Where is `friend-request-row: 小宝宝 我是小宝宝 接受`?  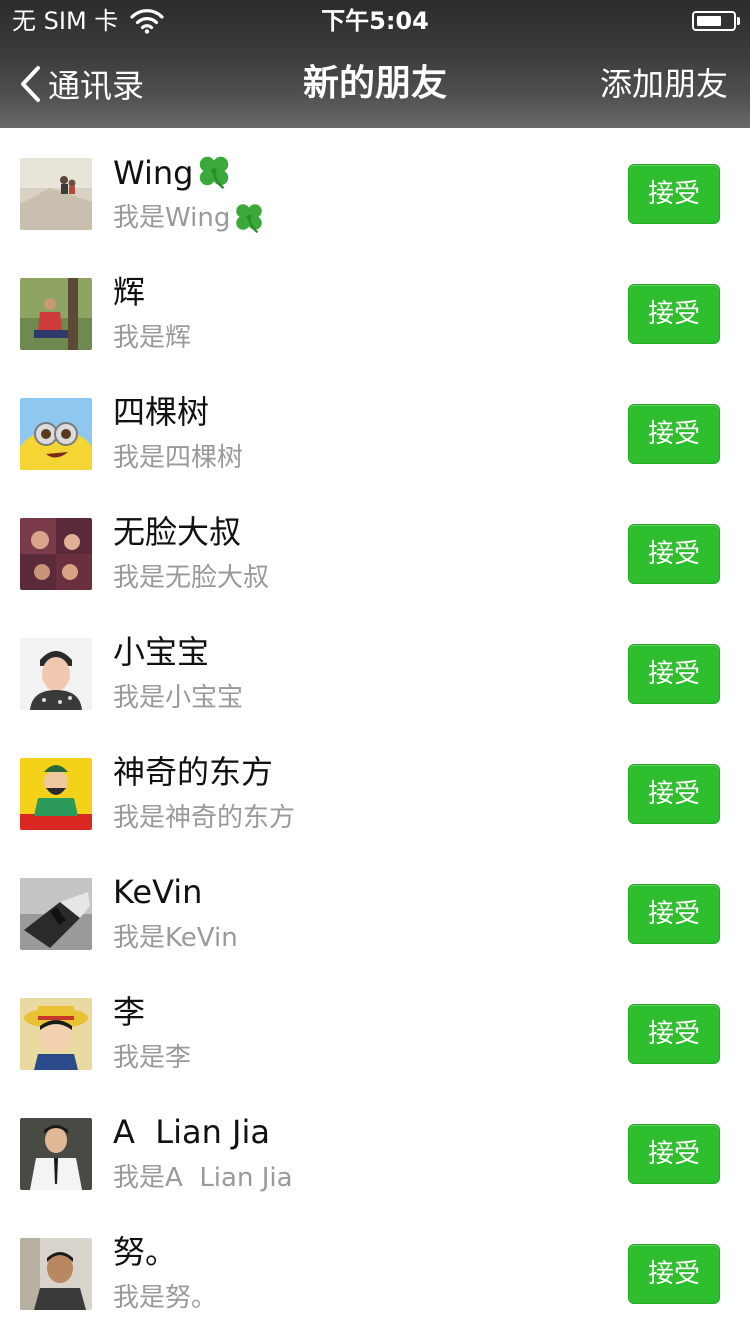 friend-request-row: 小宝宝 我是小宝宝 接受 is located at coordinates (375, 668).